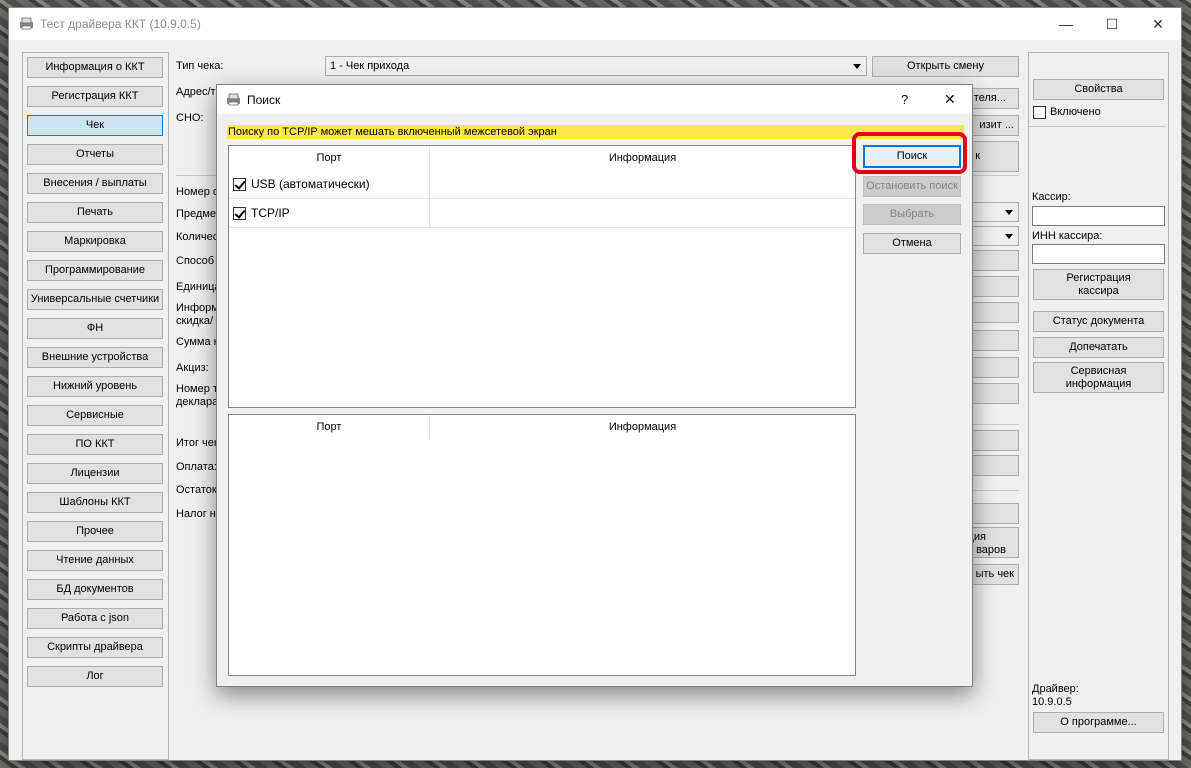 Image resolution: width=1191 pixels, height=768 pixels. Describe the element at coordinates (195, 321) in the screenshot. I see `partial-label: скидка/` at that location.